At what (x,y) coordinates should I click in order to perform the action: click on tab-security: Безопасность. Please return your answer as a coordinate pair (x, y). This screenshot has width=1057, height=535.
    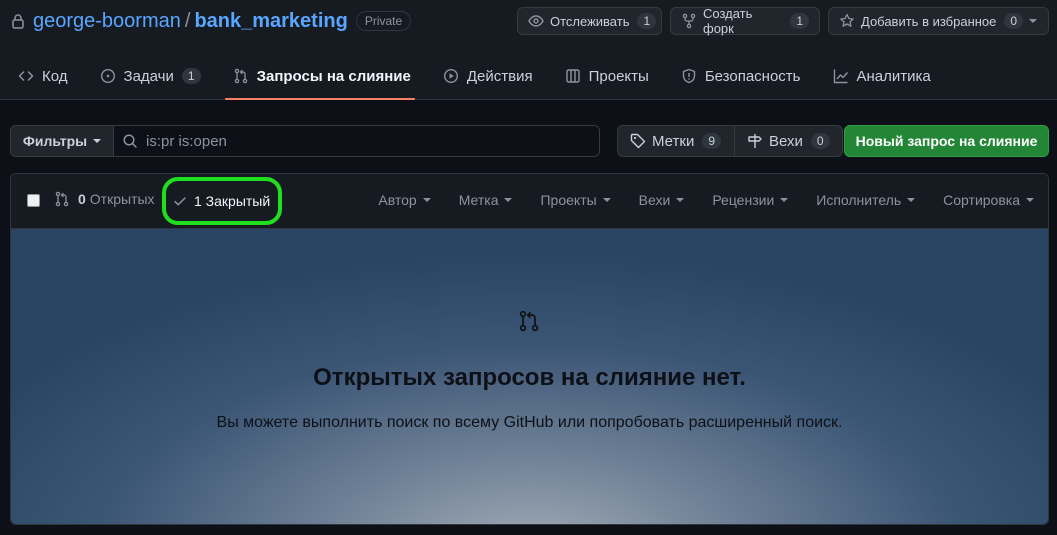
    Looking at the image, I should click on (739, 76).